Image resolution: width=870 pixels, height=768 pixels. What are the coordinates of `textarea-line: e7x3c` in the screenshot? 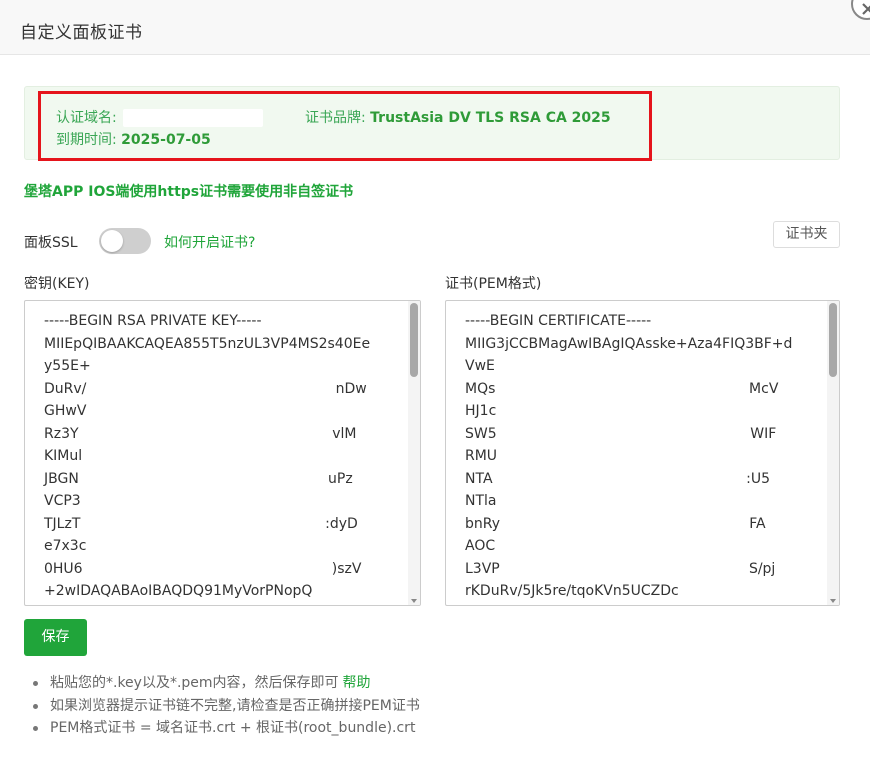 It's located at (65, 546).